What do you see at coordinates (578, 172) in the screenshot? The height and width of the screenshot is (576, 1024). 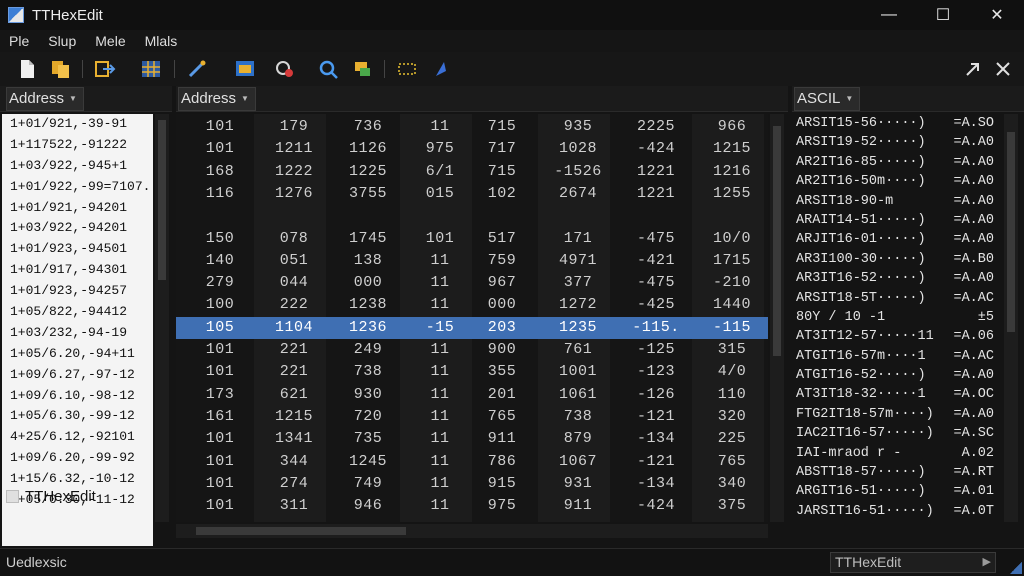 I see `hex-cell: -1526` at bounding box center [578, 172].